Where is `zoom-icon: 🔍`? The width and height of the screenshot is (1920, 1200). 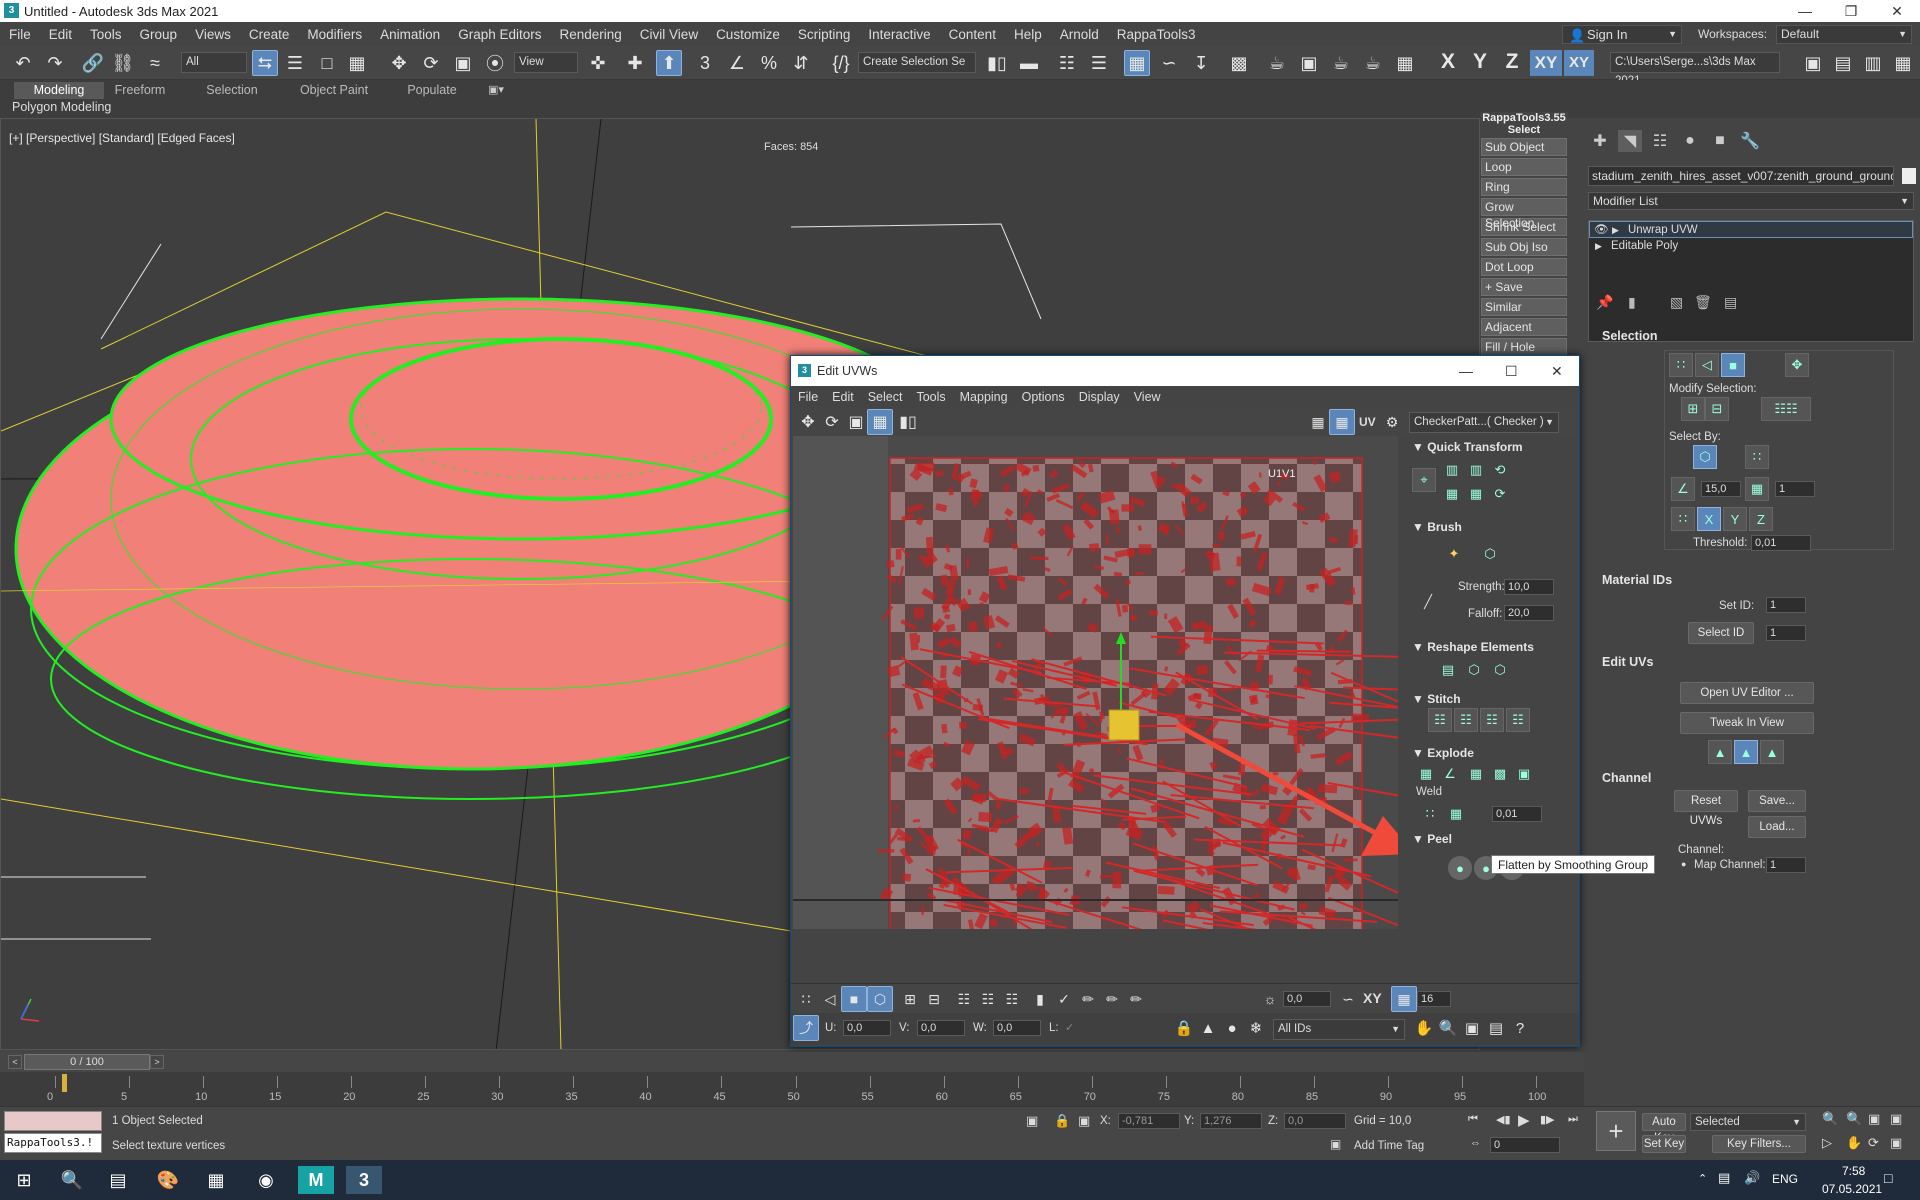 zoom-icon: 🔍 is located at coordinates (1448, 1028).